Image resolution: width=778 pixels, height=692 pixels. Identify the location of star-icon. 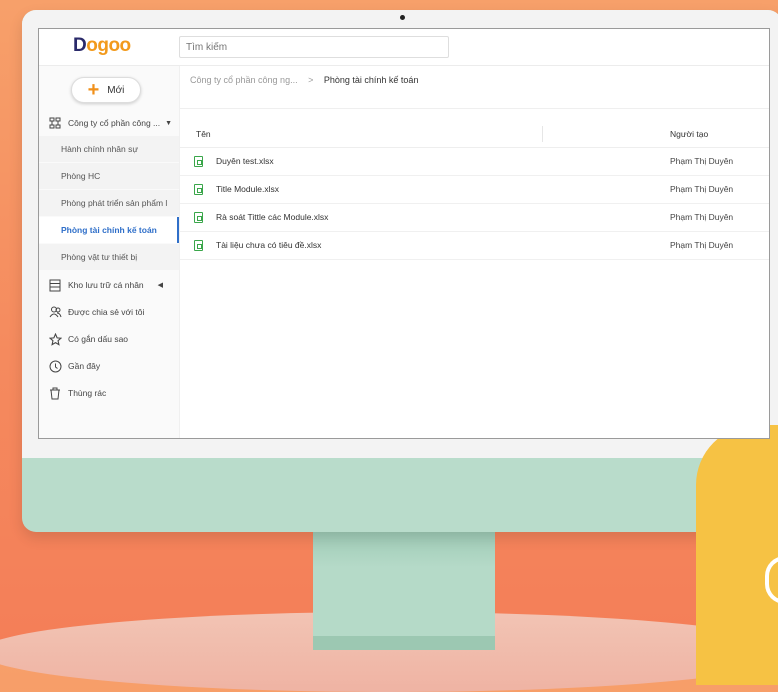
(55, 339).